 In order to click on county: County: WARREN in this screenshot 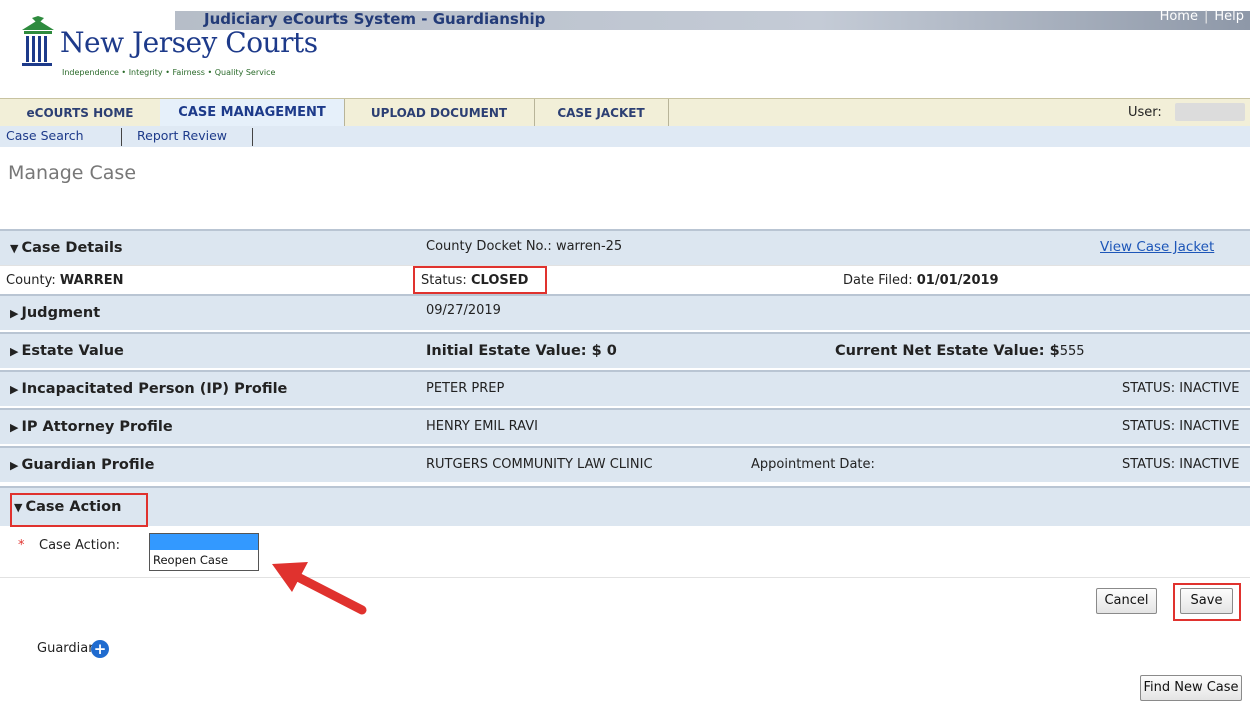, I will do `click(64, 280)`.